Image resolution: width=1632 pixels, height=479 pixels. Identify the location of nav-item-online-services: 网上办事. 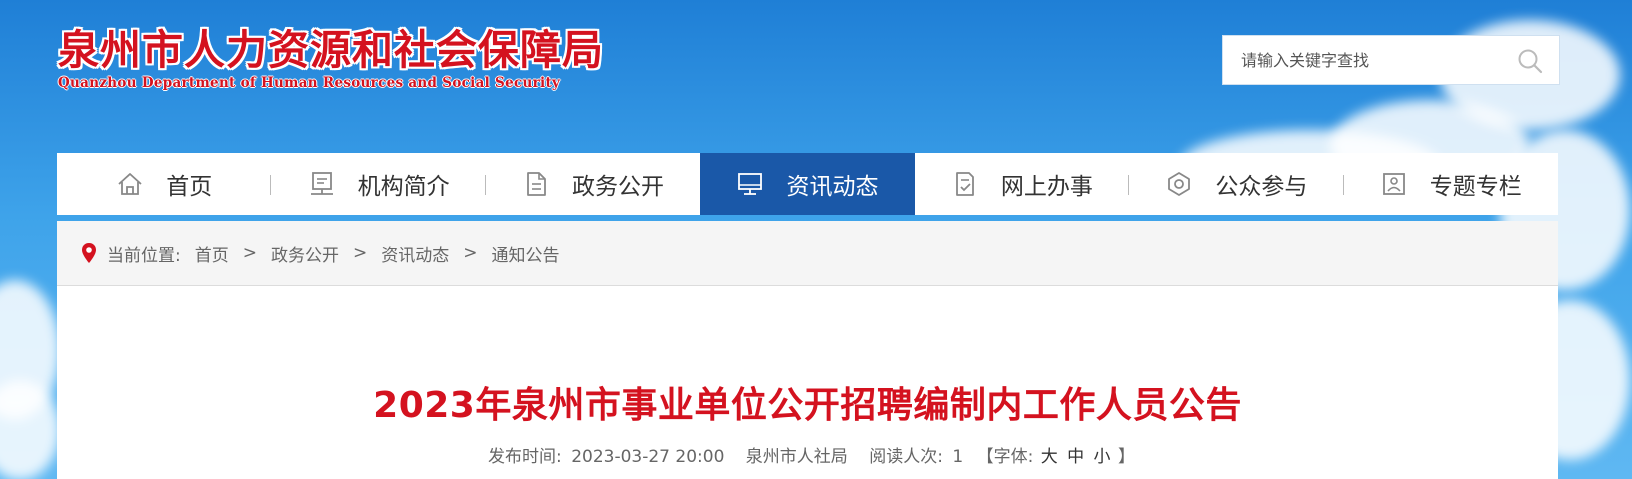
(1022, 184).